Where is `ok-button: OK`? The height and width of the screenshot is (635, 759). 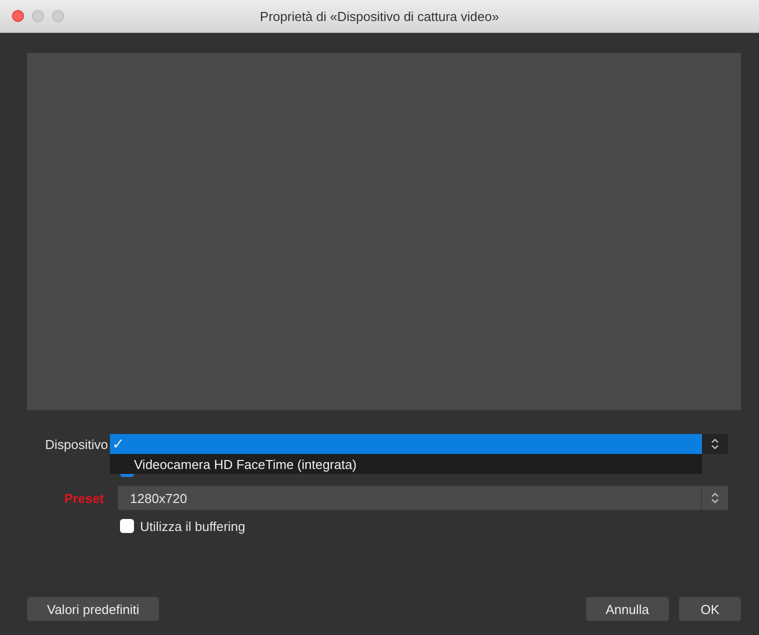
ok-button: OK is located at coordinates (710, 609).